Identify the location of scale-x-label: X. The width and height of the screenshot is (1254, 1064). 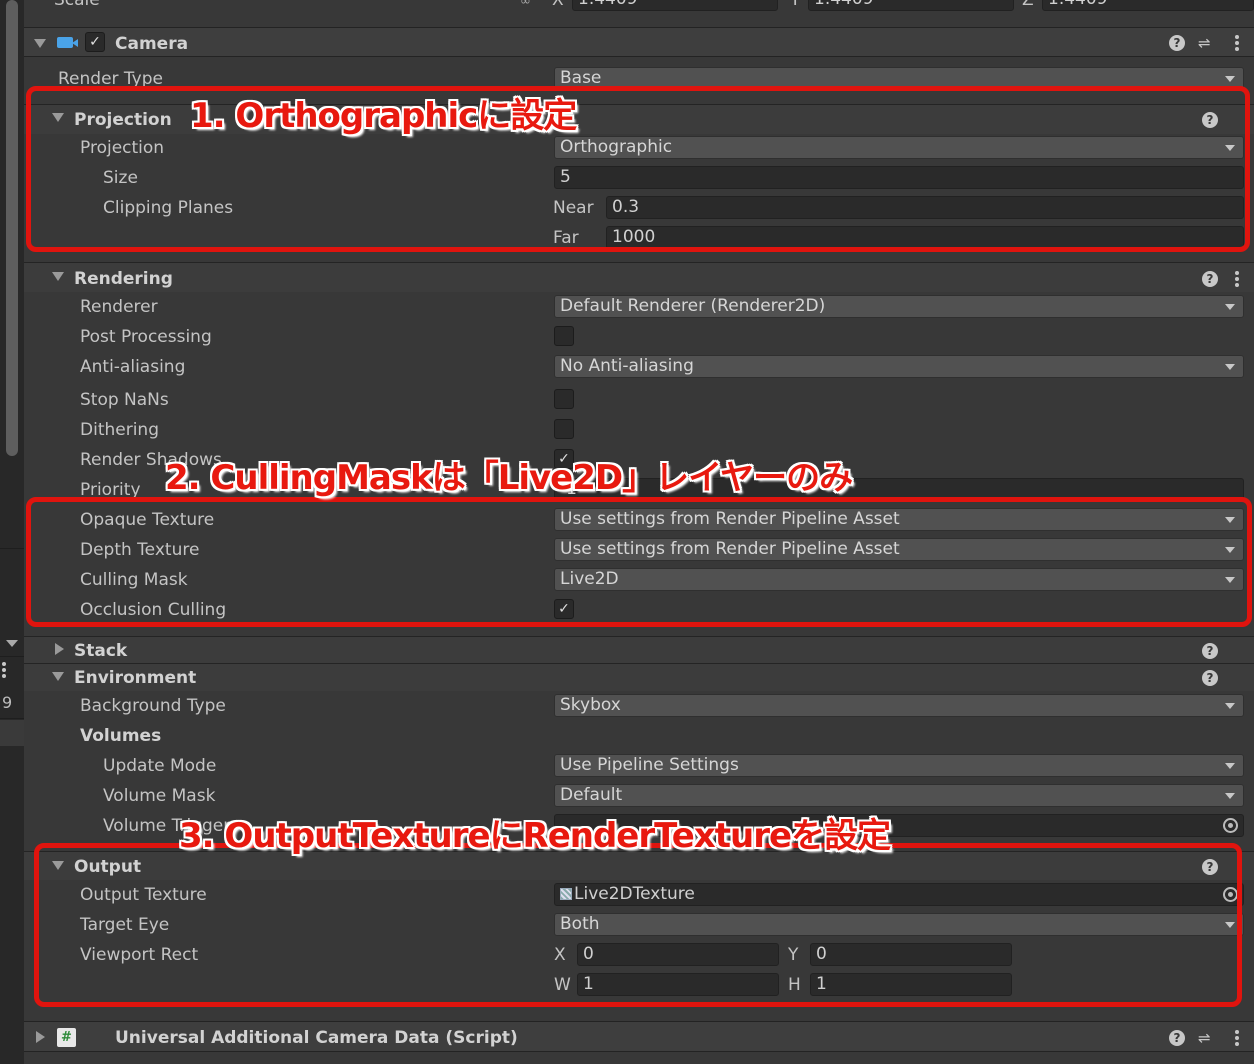
(558, 5).